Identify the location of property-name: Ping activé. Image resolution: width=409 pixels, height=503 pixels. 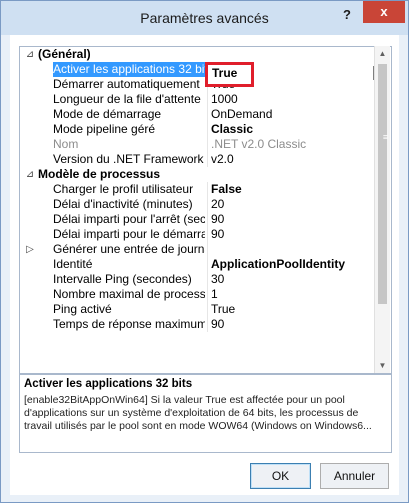
(82, 309).